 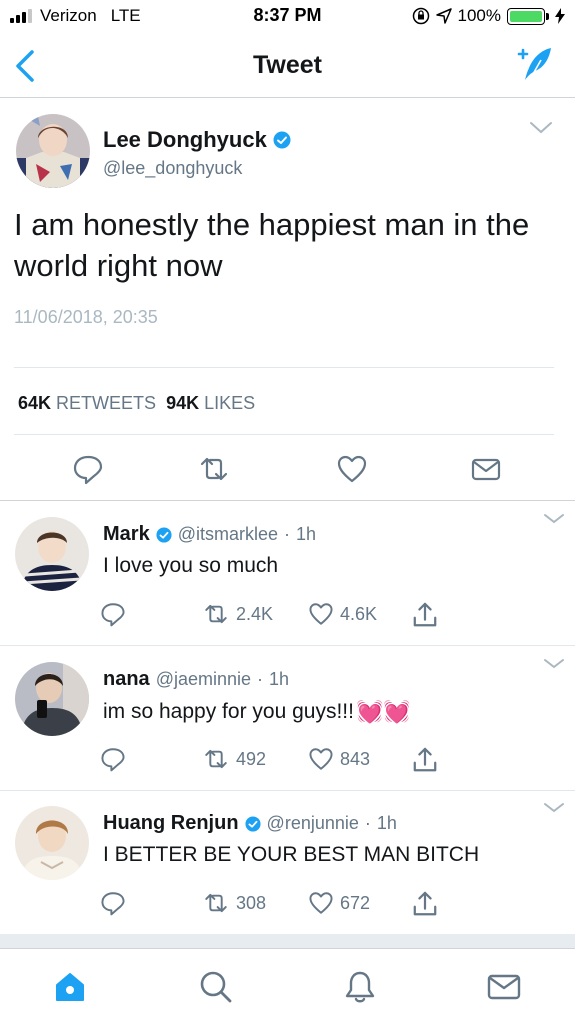 I want to click on reply-header: Huang Renjun @renjunnie · 1h, so click(x=250, y=823).